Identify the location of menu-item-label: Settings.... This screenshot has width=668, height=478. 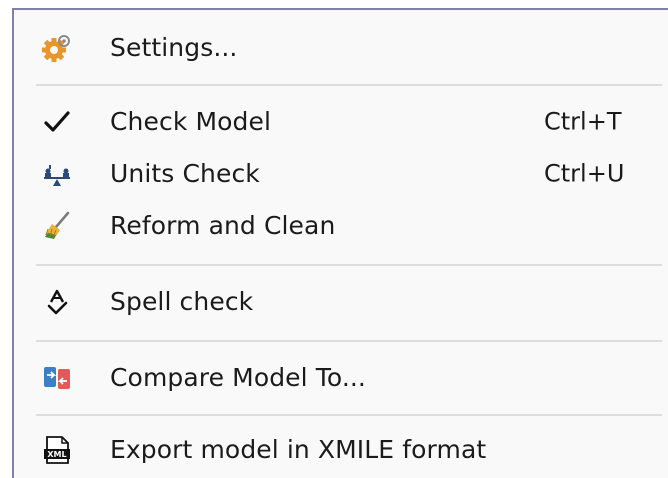
(174, 47).